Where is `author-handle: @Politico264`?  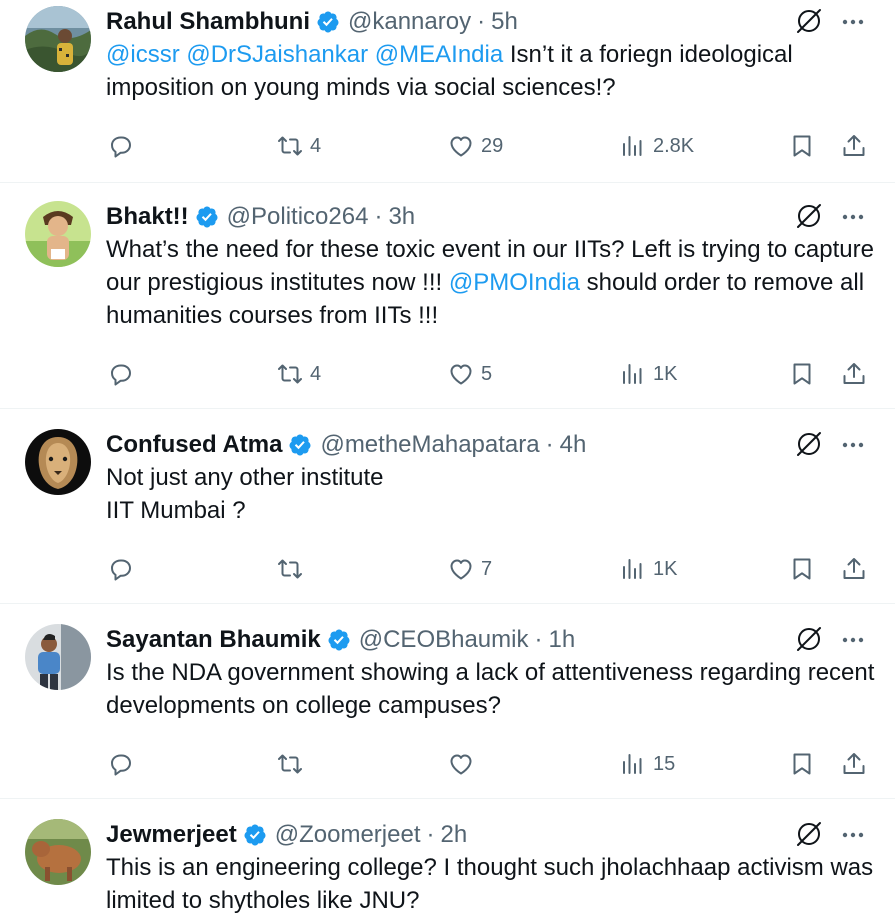
author-handle: @Politico264 is located at coordinates (298, 217).